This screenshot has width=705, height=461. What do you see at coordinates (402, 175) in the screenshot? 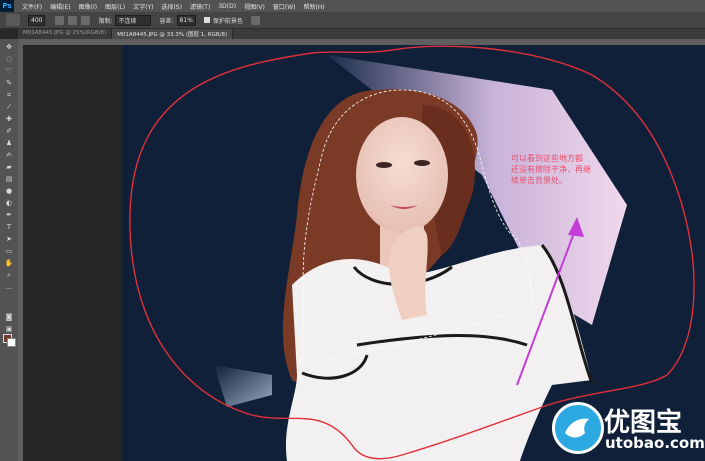
I see `face` at bounding box center [402, 175].